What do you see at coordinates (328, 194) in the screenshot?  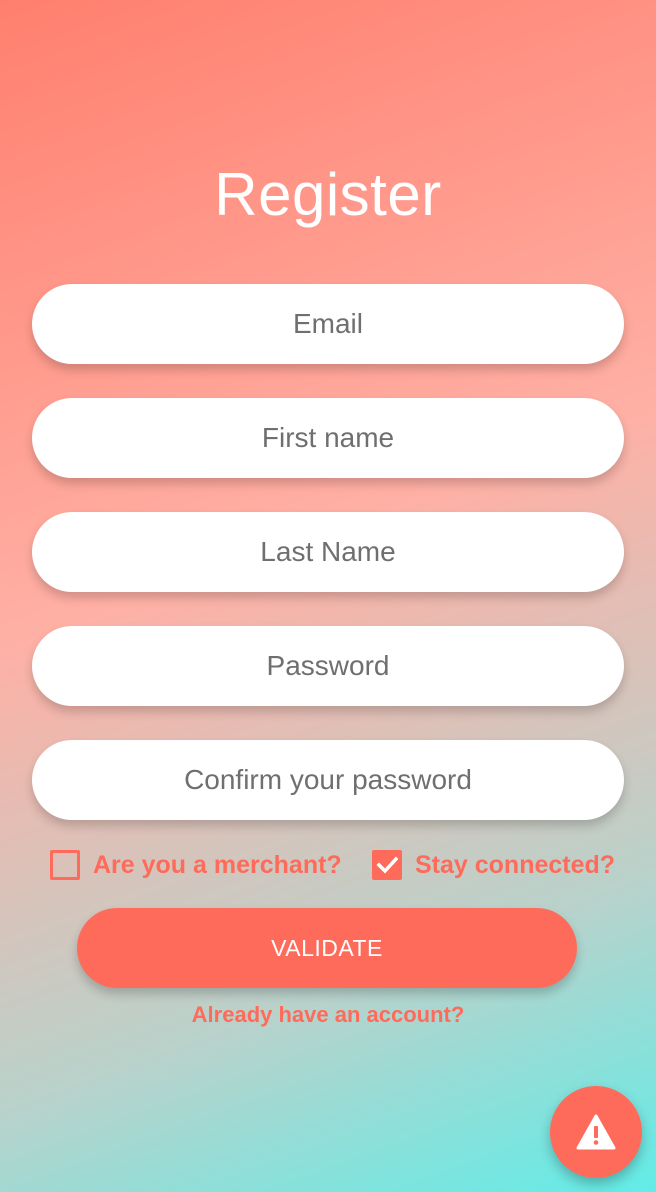 I see `page-title: Register` at bounding box center [328, 194].